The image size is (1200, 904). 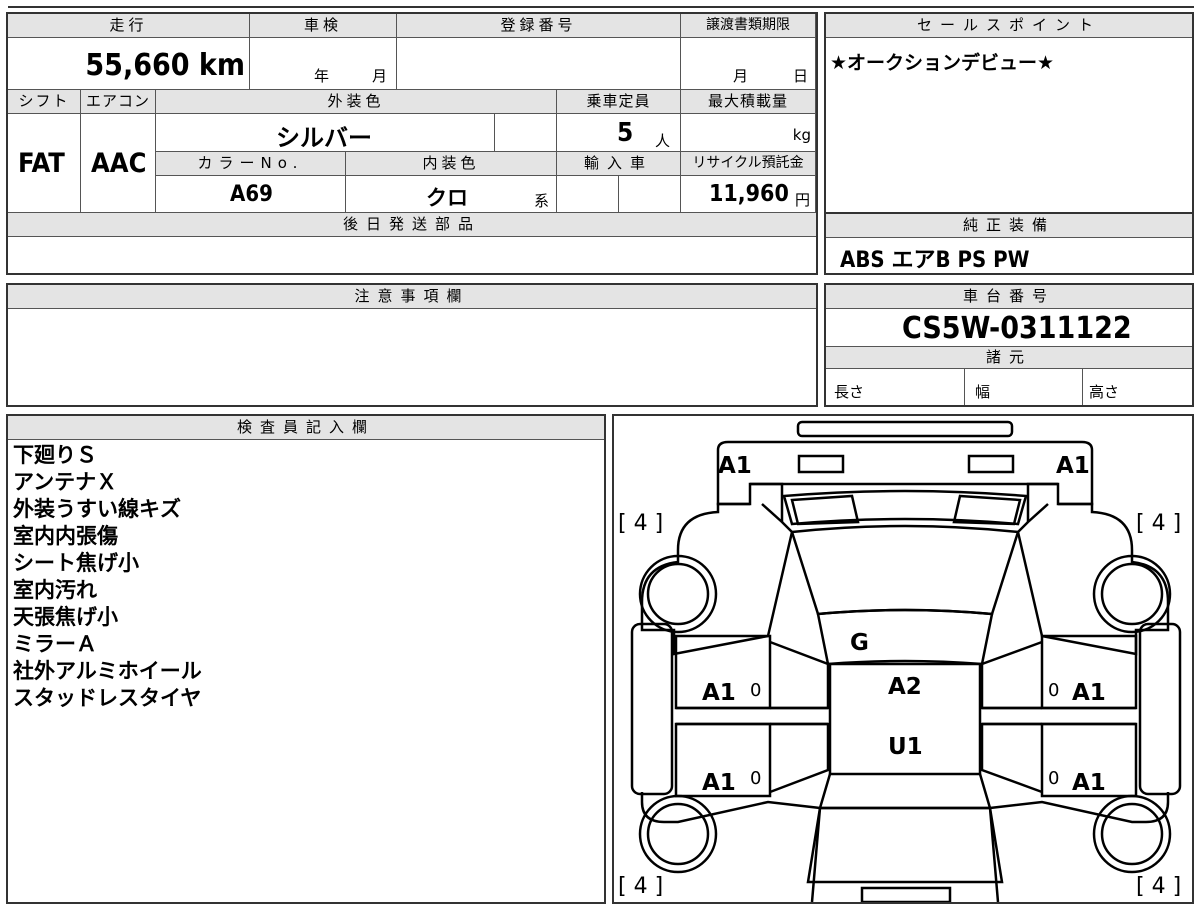 What do you see at coordinates (905, 507) in the screenshot?
I see `hood-panel` at bounding box center [905, 507].